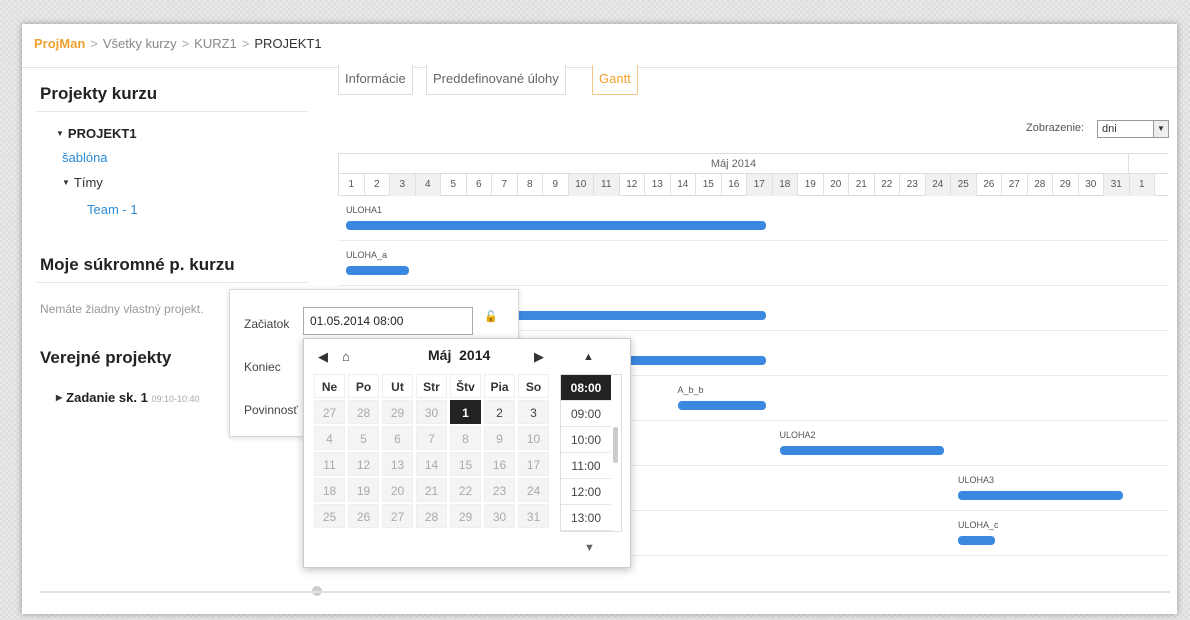 This screenshot has height=620, width=1190. What do you see at coordinates (978, 525) in the screenshot?
I see `gantt-task-label: ULOHA_c` at bounding box center [978, 525].